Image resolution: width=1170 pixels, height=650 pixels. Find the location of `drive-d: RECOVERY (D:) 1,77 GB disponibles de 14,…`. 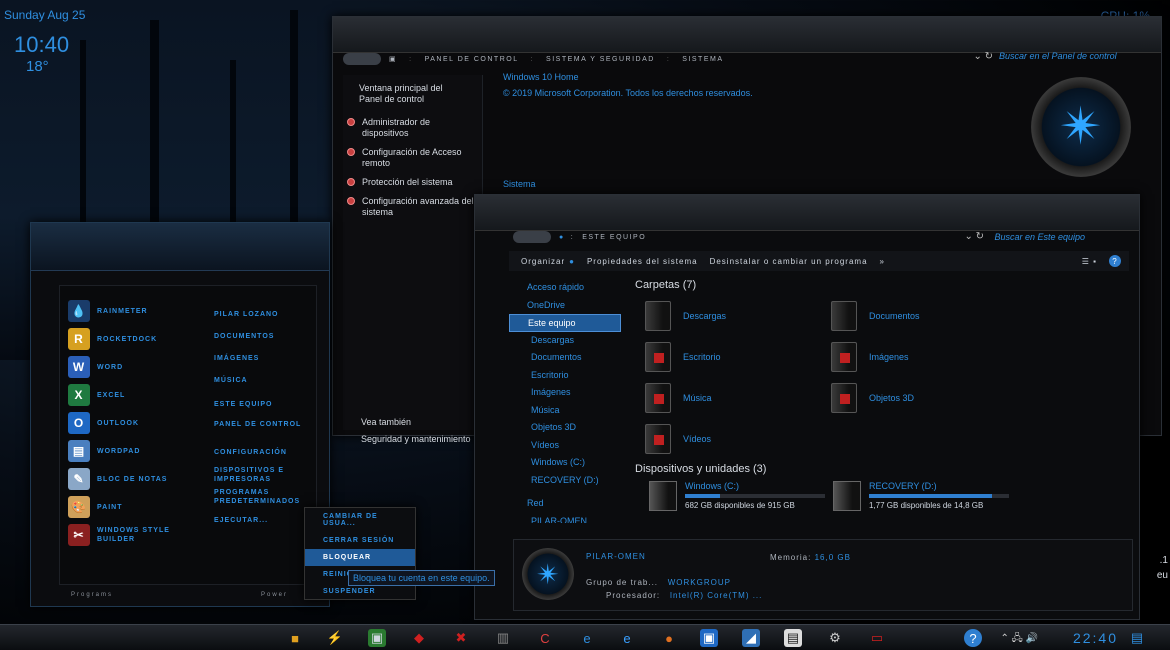

drive-d: RECOVERY (D:) 1,77 GB disponibles de 14,… is located at coordinates (921, 496).